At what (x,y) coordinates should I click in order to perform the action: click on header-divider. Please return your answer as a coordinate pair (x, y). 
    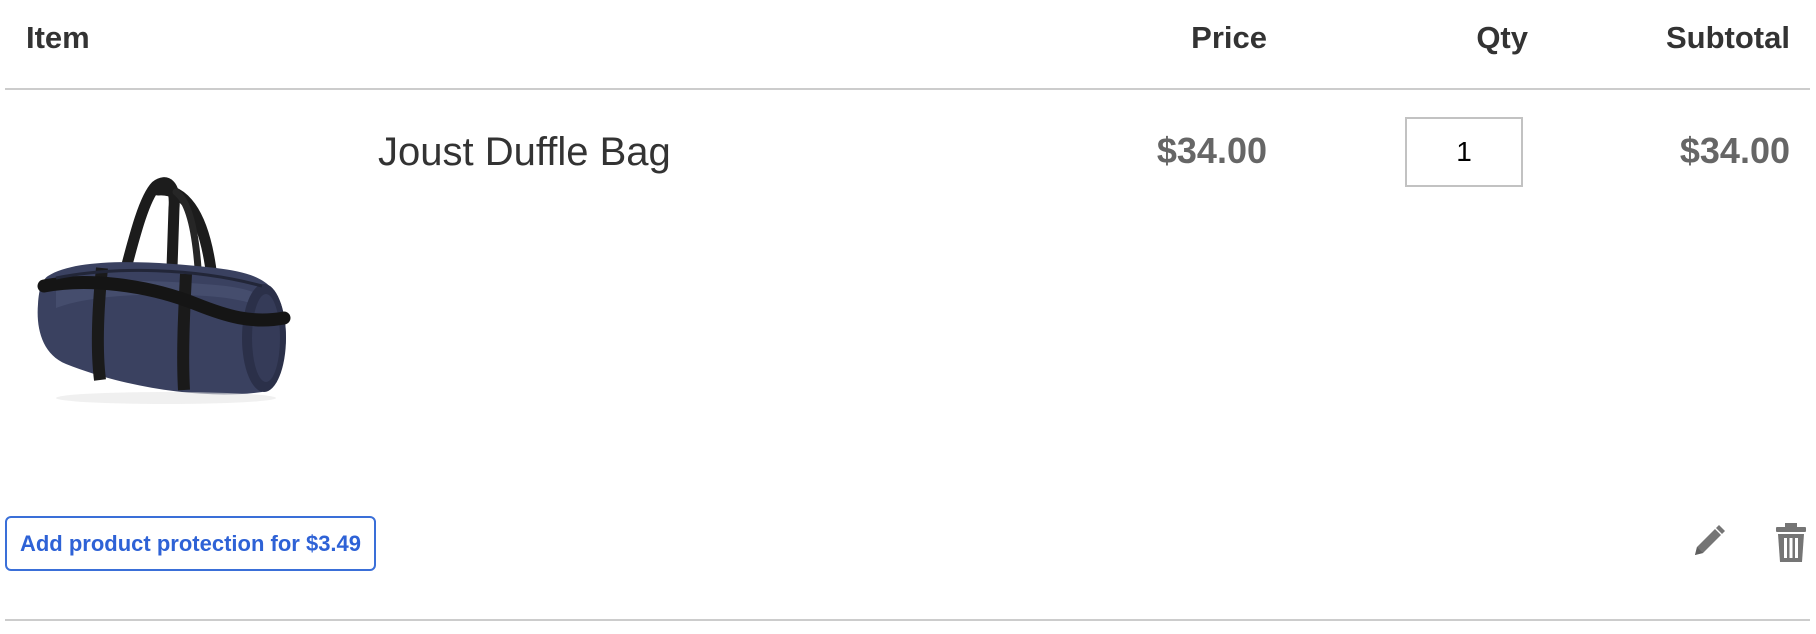
    Looking at the image, I should click on (907, 89).